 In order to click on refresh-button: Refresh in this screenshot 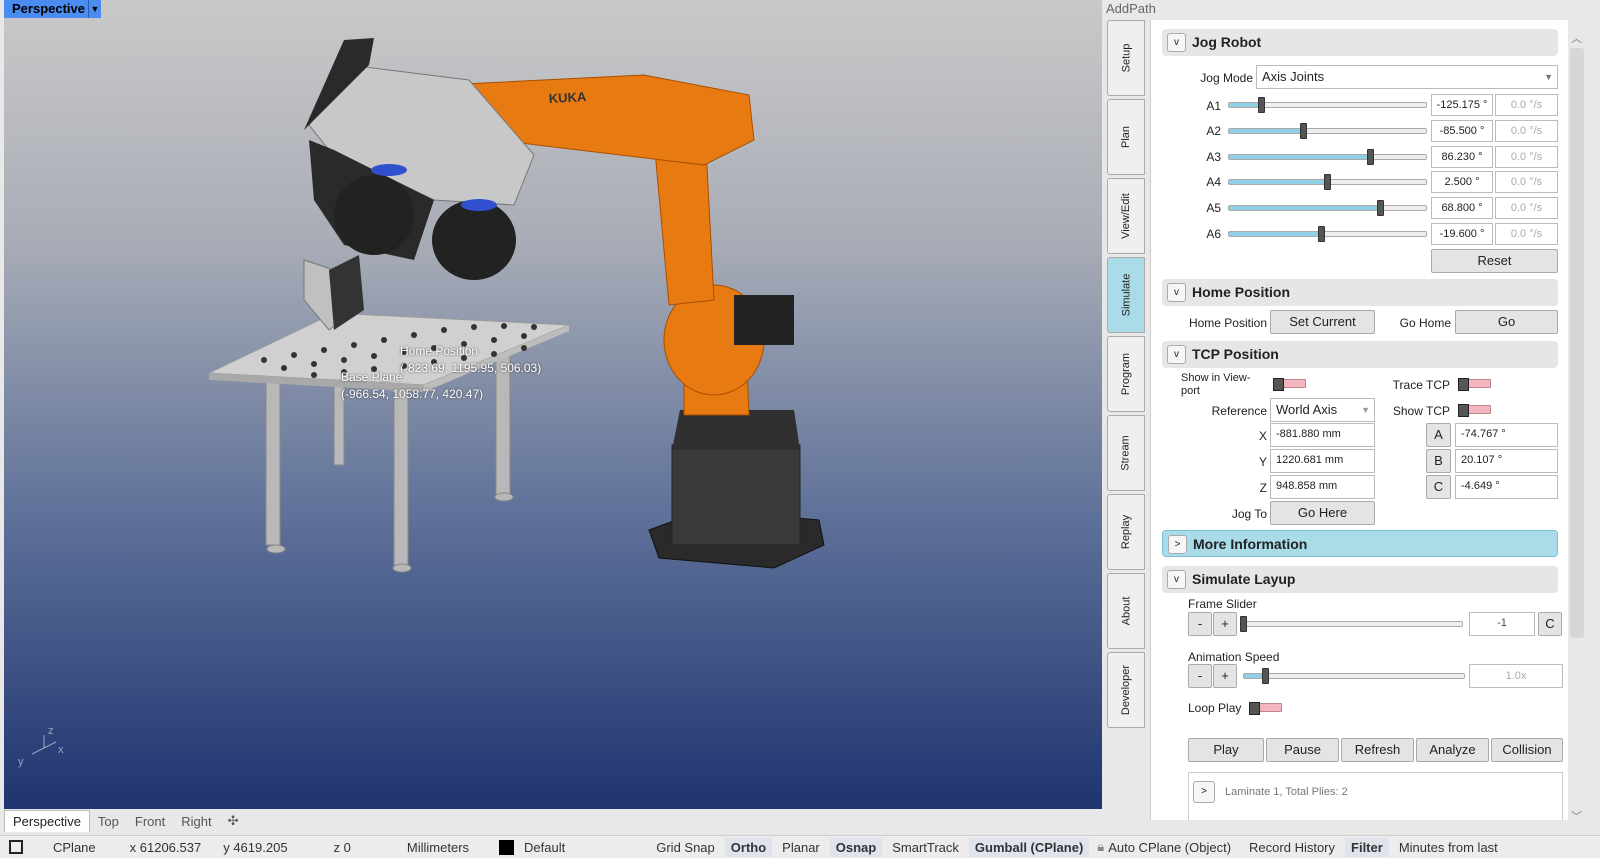, I will do `click(1377, 750)`.